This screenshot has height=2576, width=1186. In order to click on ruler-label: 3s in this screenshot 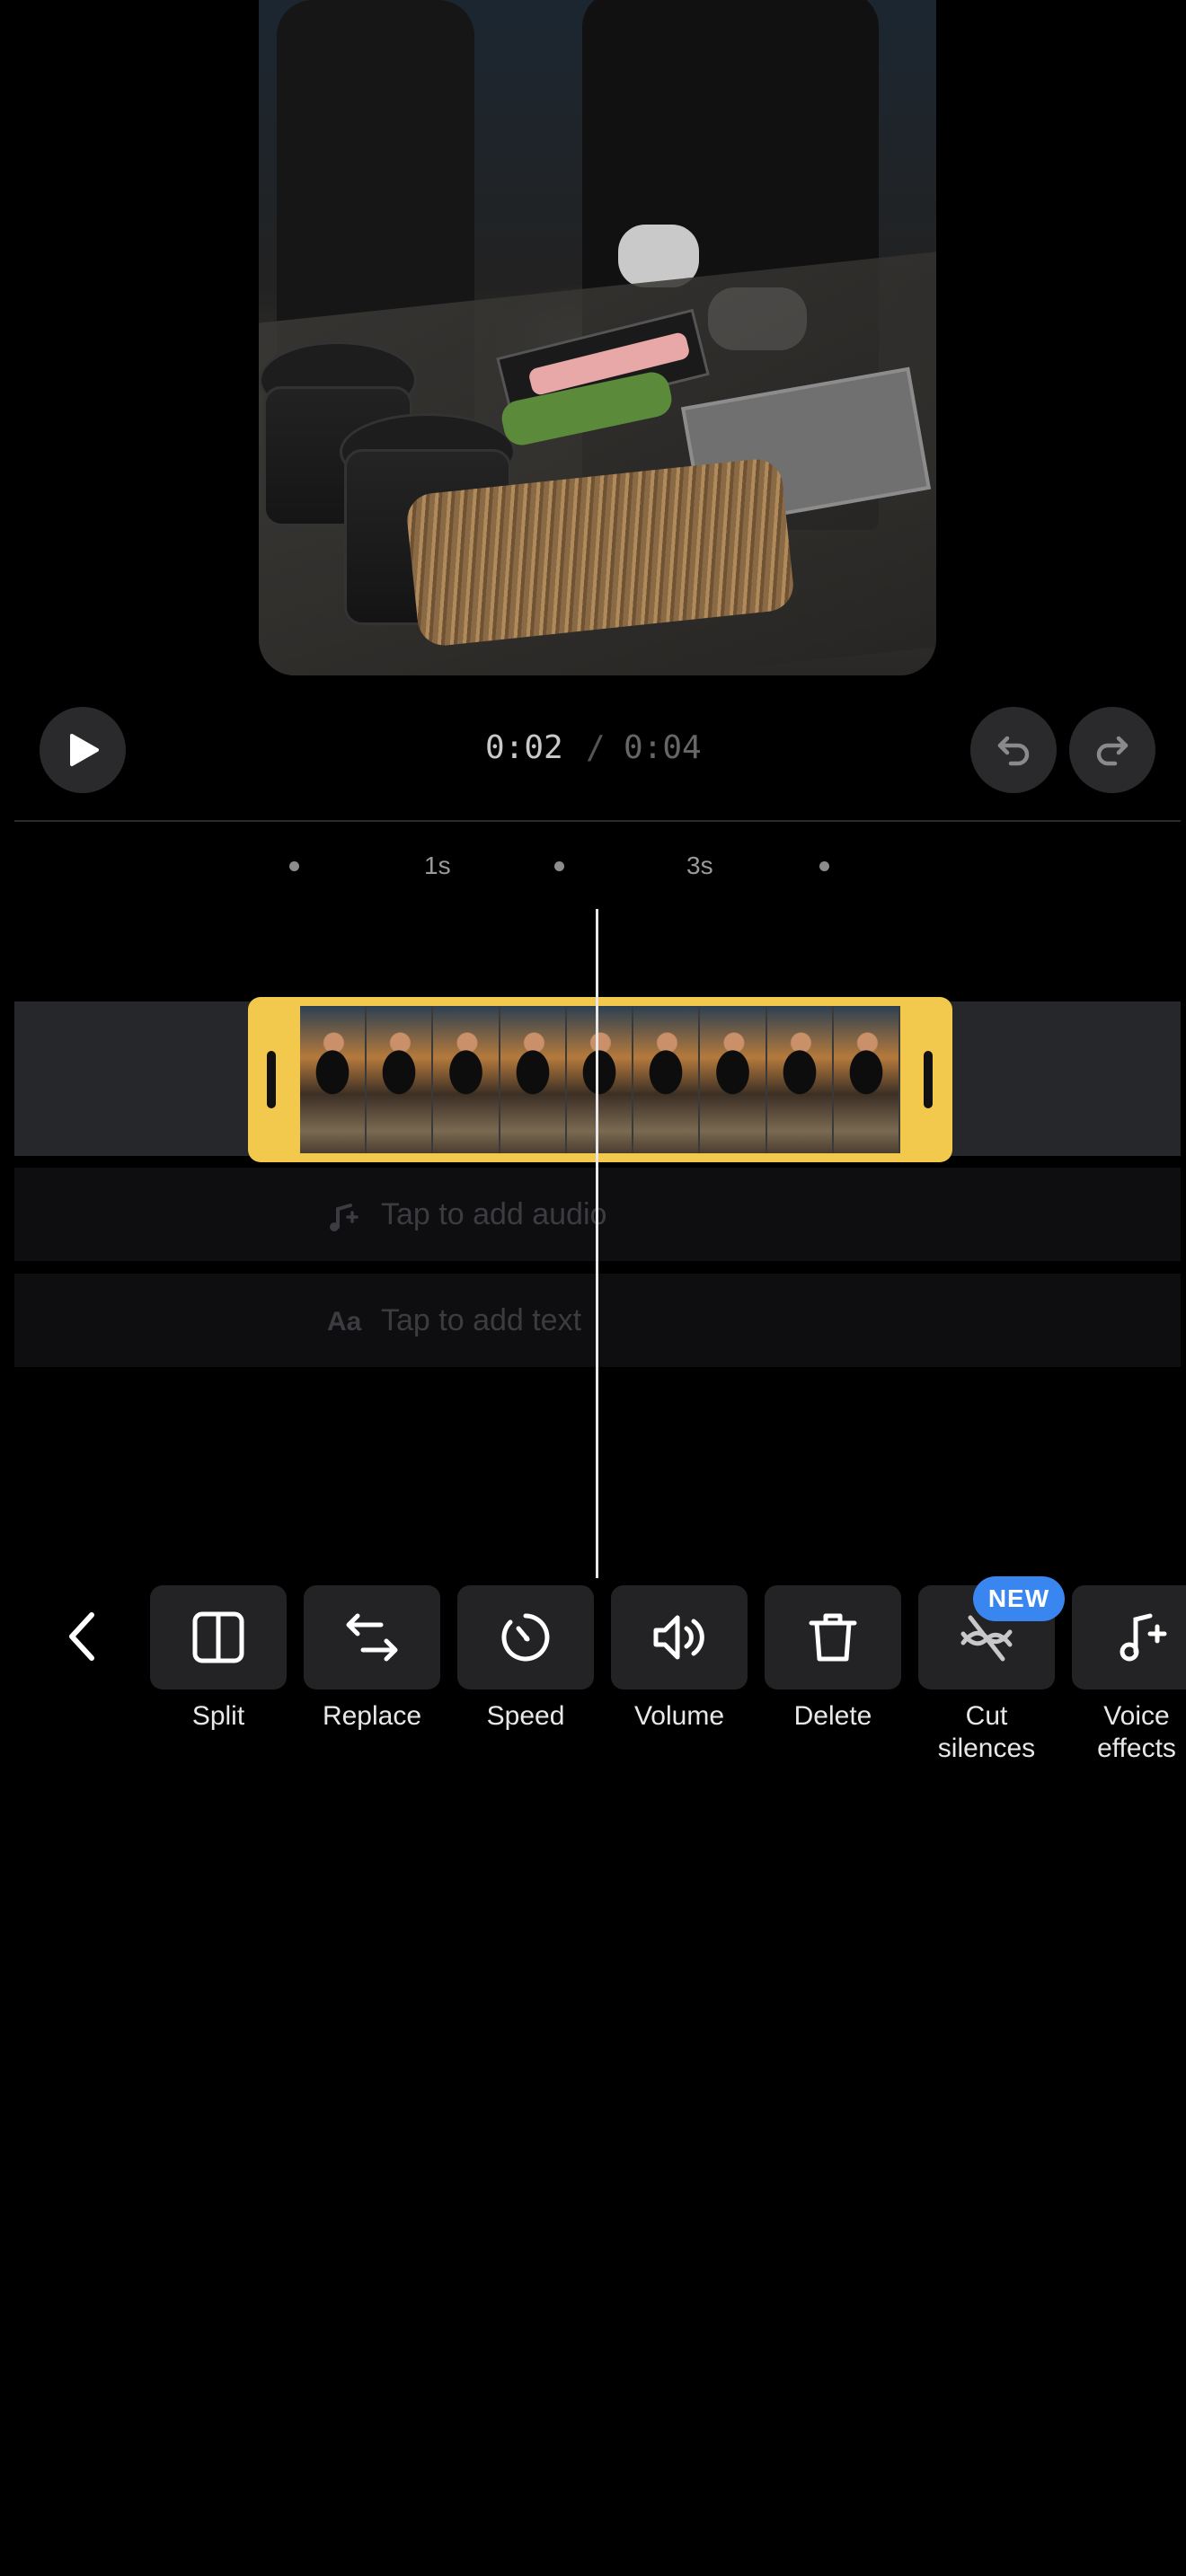, I will do `click(699, 865)`.